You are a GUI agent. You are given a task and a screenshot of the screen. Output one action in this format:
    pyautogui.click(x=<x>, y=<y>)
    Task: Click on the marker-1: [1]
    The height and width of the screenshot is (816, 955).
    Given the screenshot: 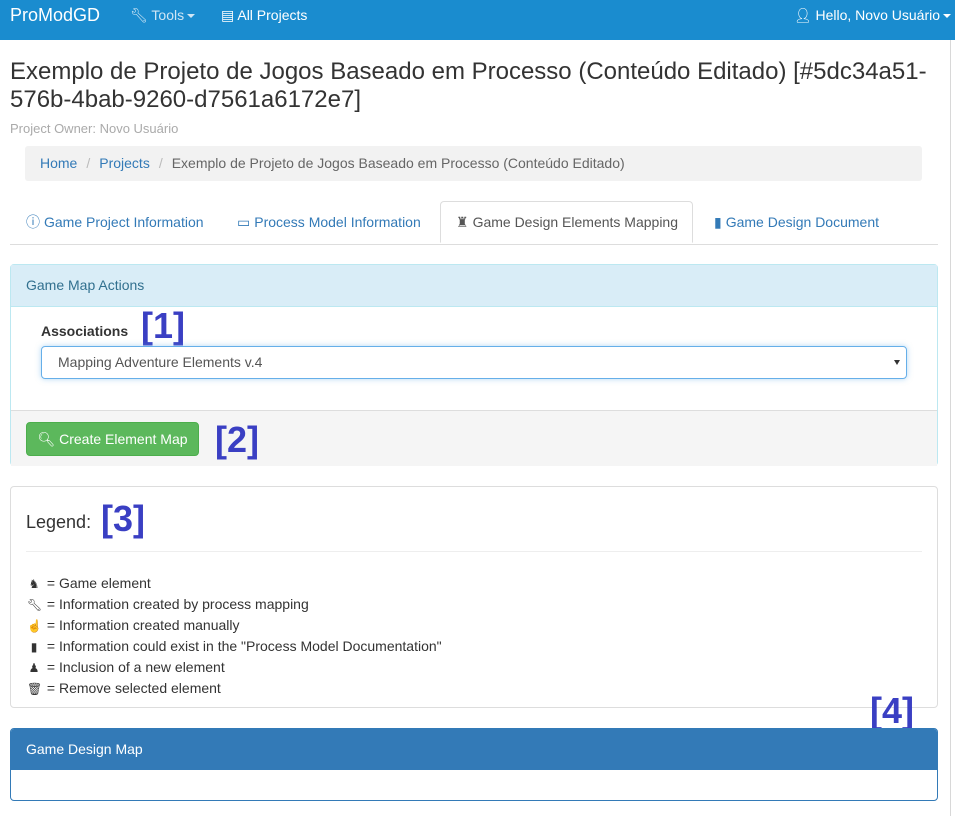 What is the action you would take?
    pyautogui.click(x=163, y=325)
    